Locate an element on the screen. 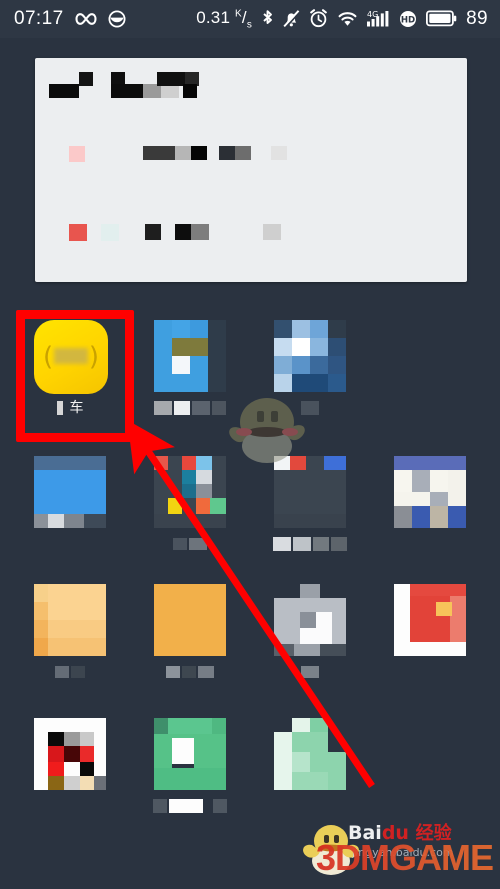  bluetooth-icon is located at coordinates (267, 18).